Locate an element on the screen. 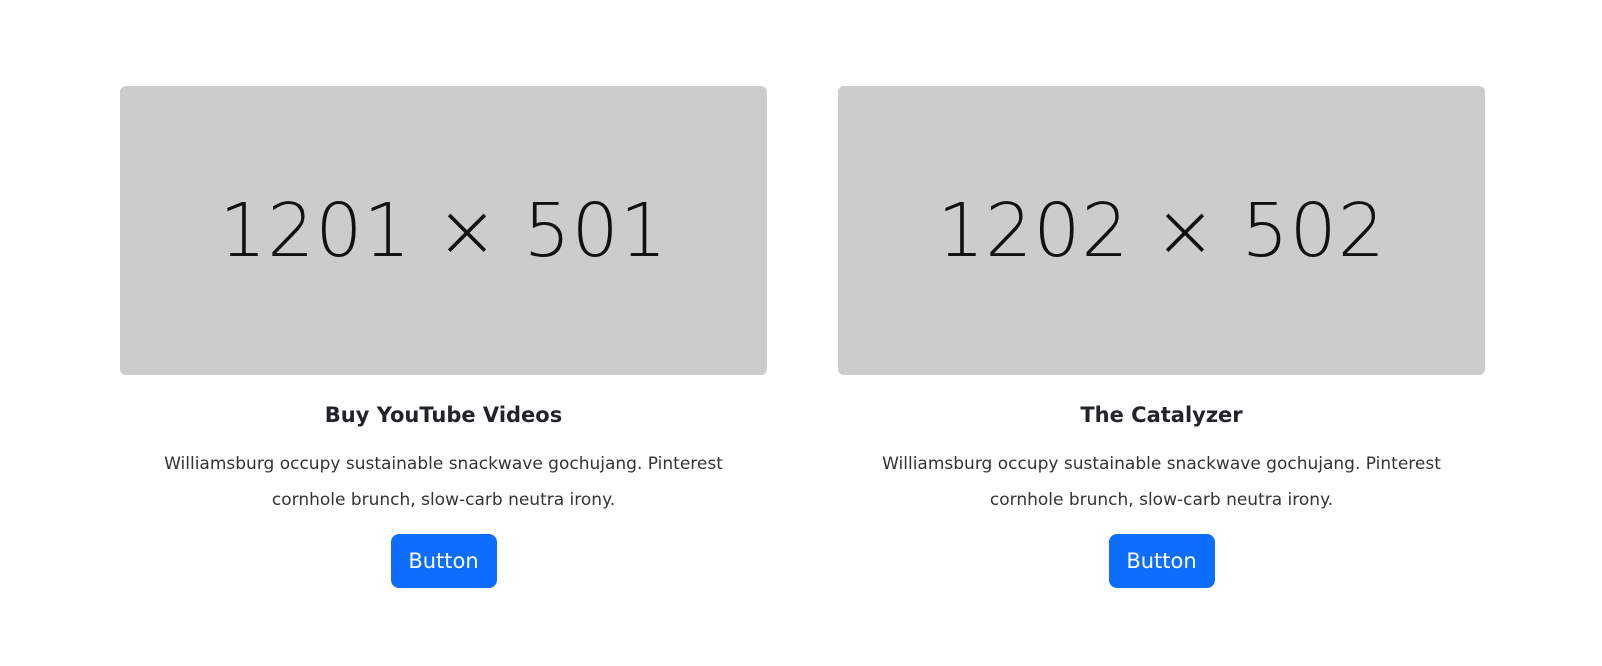  card-title: The Catalyzer is located at coordinates (1161, 415).